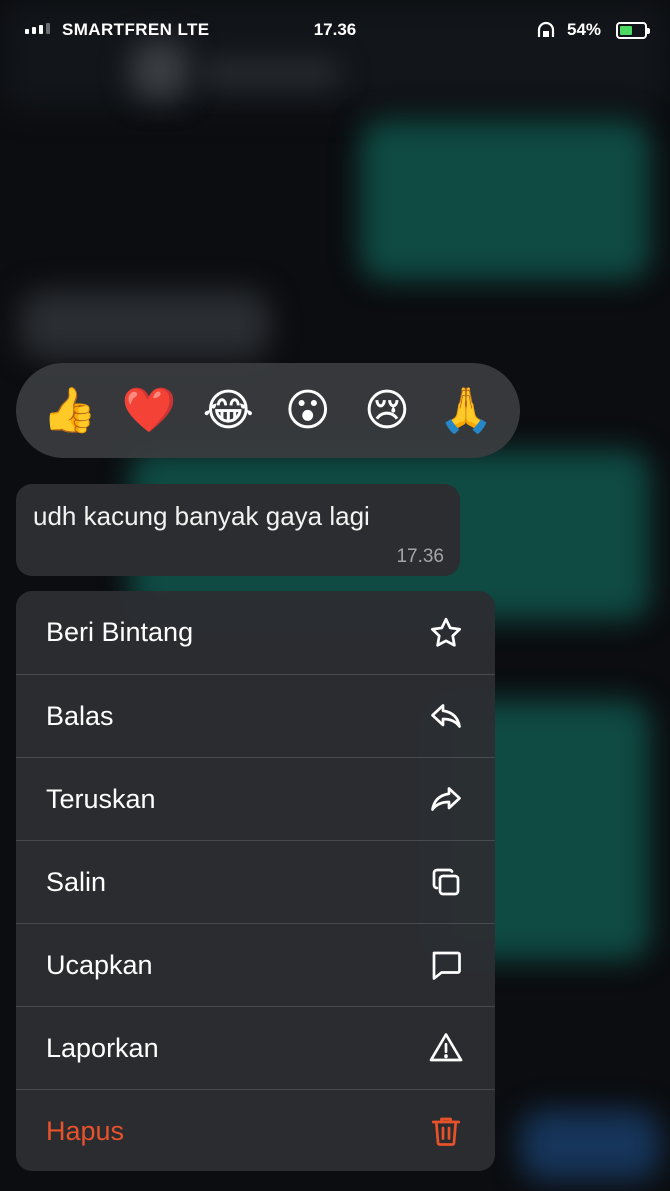 Image resolution: width=670 pixels, height=1191 pixels. I want to click on menu-item-label: Ucapkan, so click(99, 964).